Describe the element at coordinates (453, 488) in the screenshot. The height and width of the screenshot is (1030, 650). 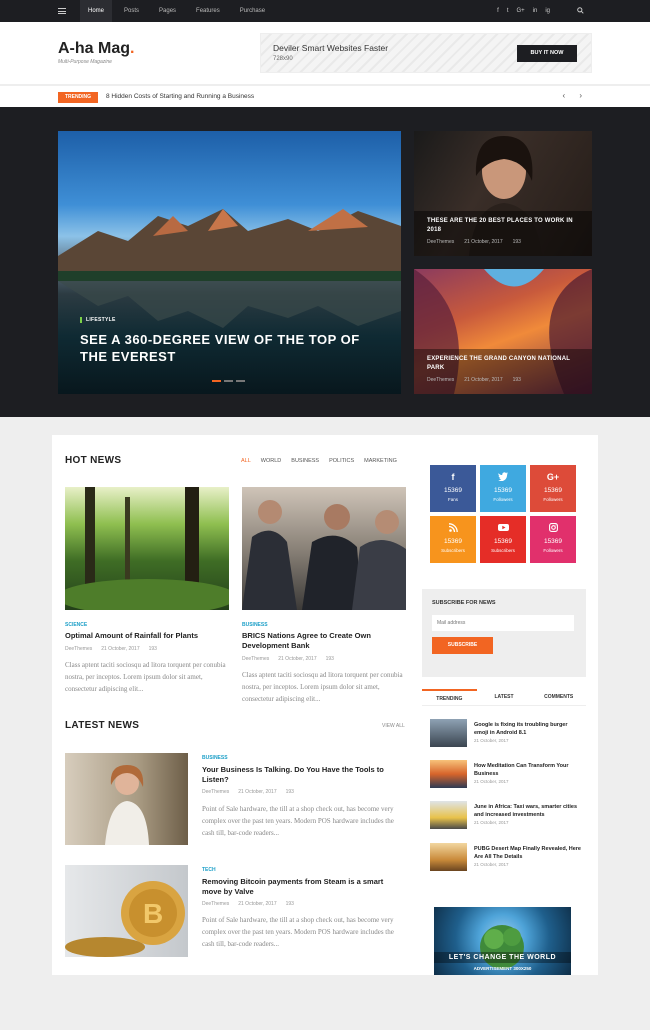
I see `facebook-counter: f 15369 Fans` at that location.